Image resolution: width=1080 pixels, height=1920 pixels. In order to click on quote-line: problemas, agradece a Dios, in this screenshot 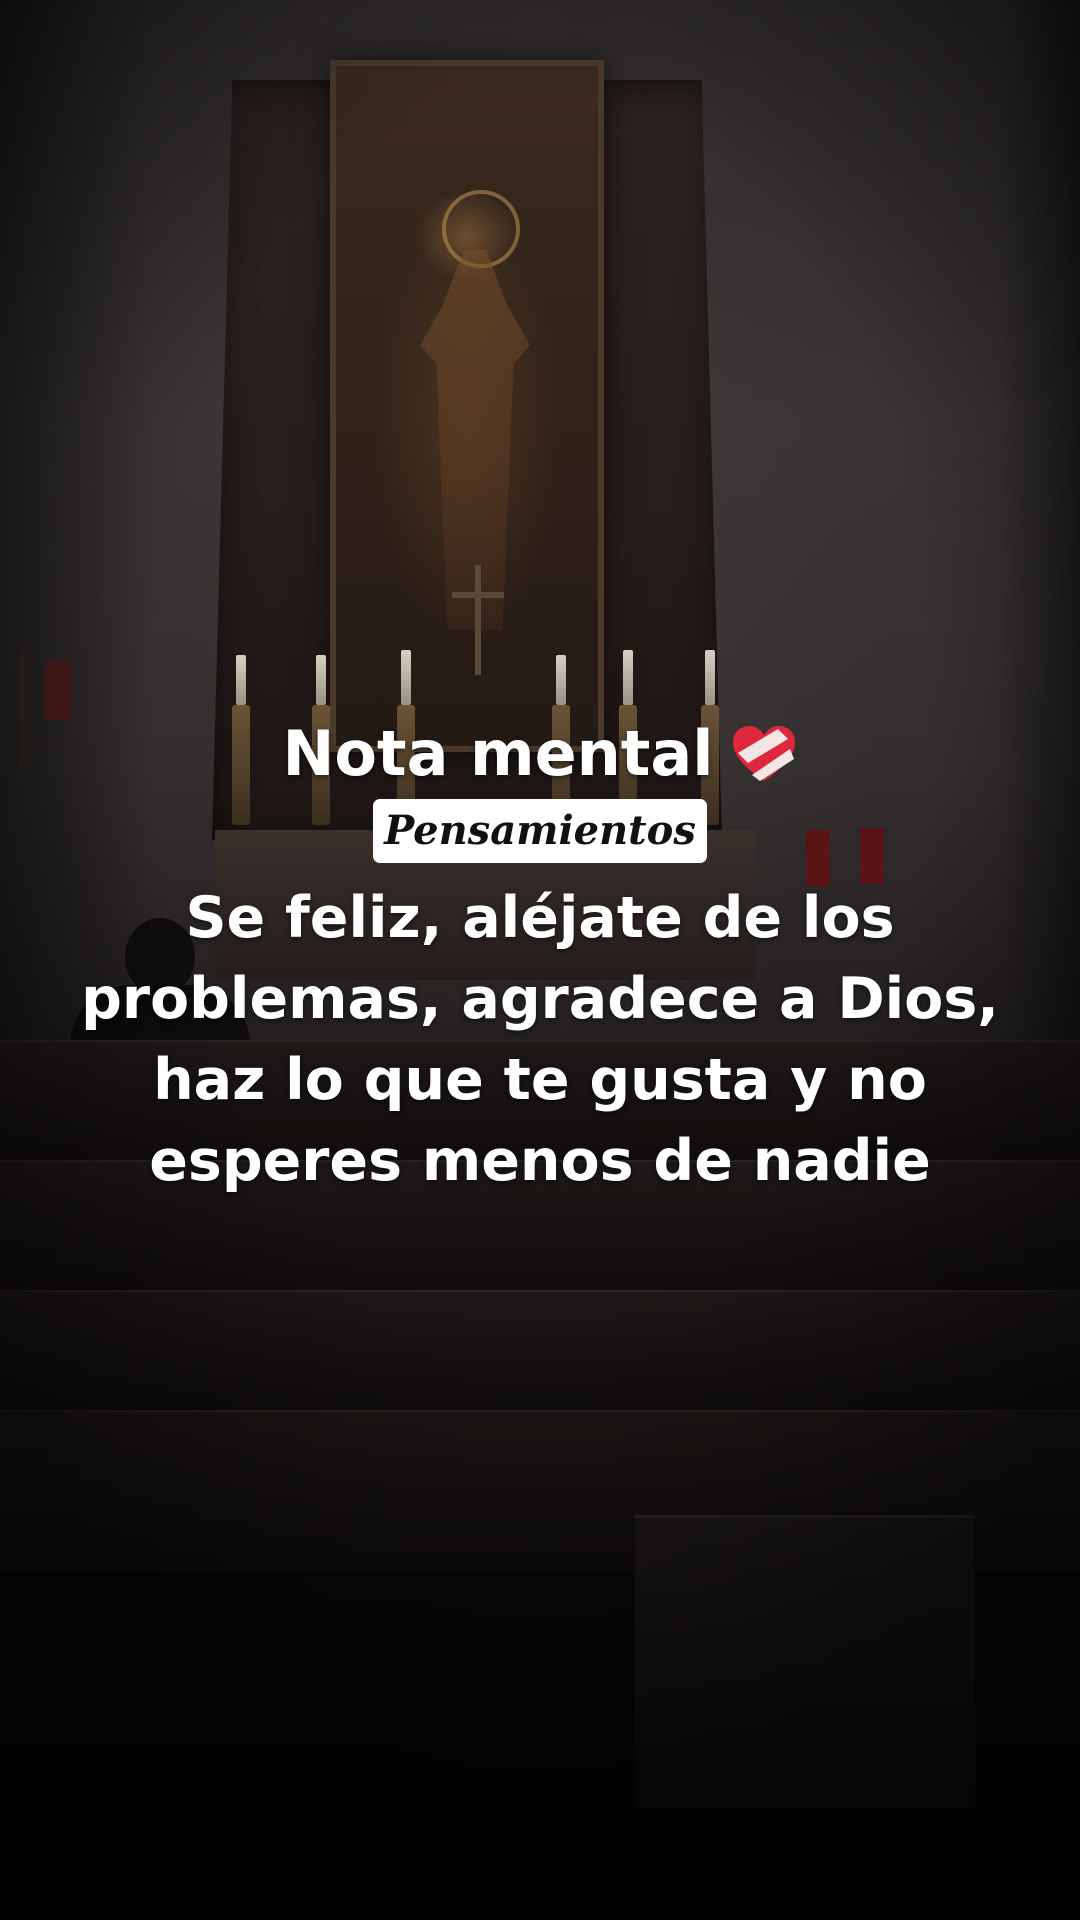, I will do `click(540, 999)`.